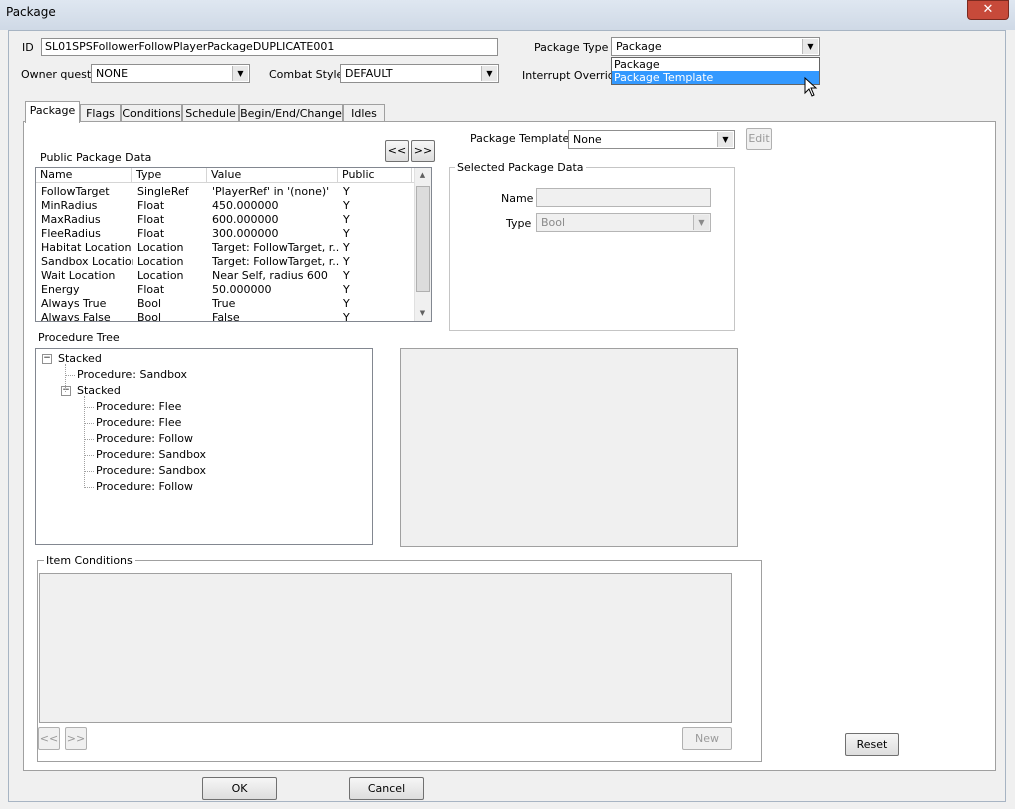 This screenshot has width=1015, height=809. What do you see at coordinates (715, 77) in the screenshot?
I see `package-type-option-selected: Package Template` at bounding box center [715, 77].